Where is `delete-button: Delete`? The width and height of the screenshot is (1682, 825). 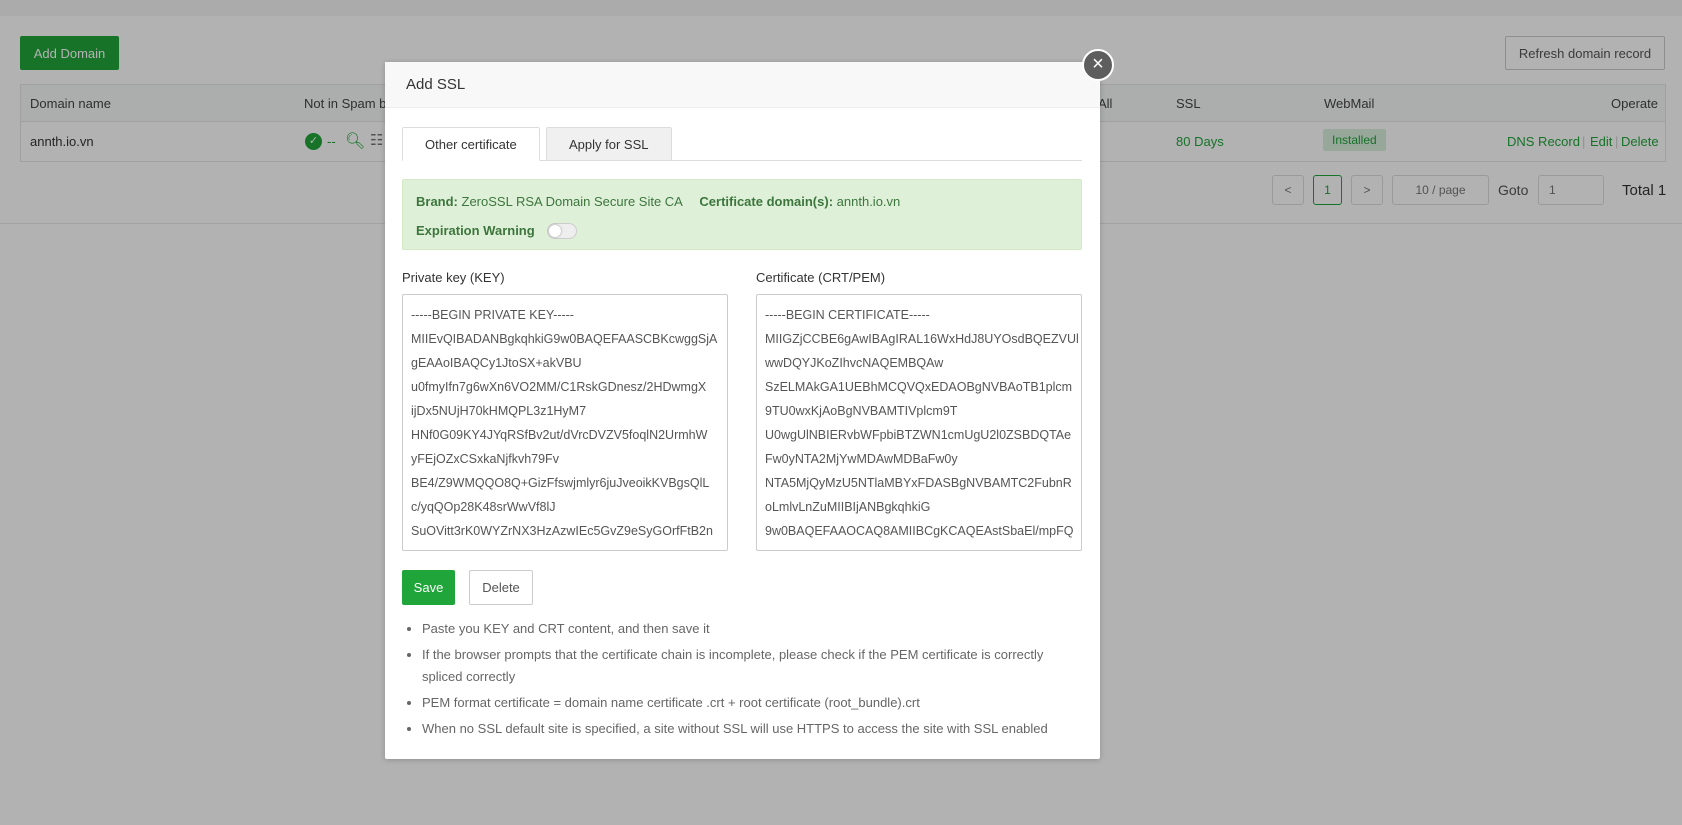 delete-button: Delete is located at coordinates (501, 587).